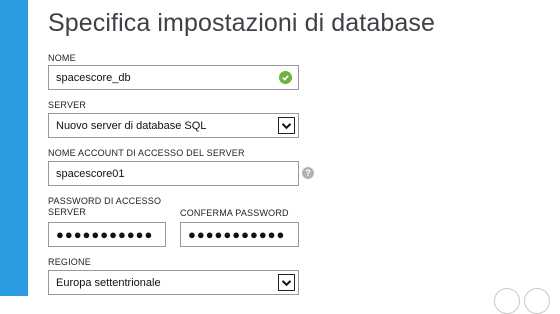  Describe the element at coordinates (237, 234) in the screenshot. I see `confirm-password-masked-value: ●●●●●●●●●●●` at that location.